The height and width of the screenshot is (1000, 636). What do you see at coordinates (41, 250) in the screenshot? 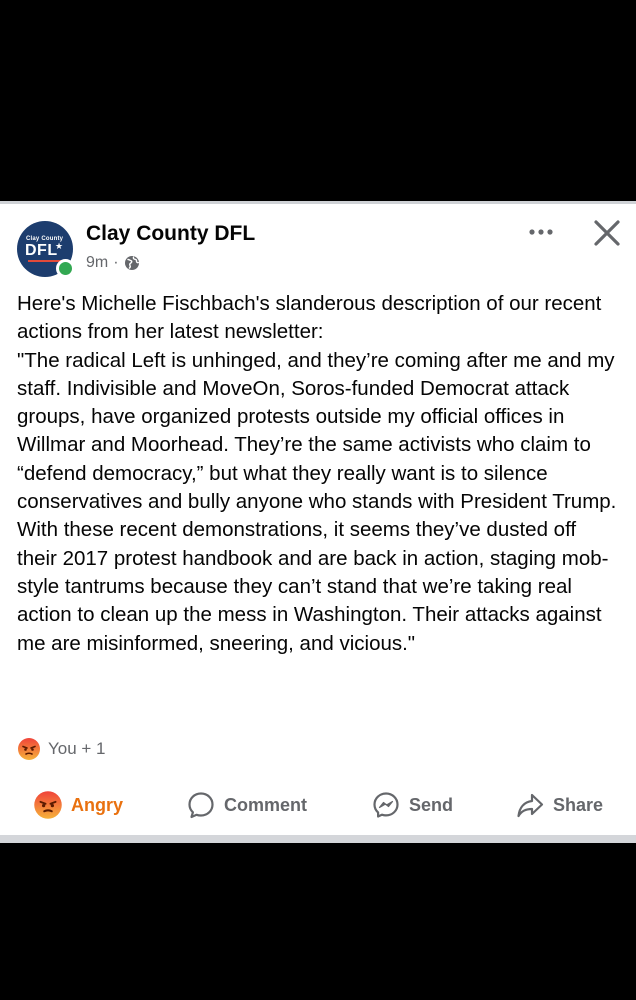
I see `avatar-big-text: DFL` at bounding box center [41, 250].